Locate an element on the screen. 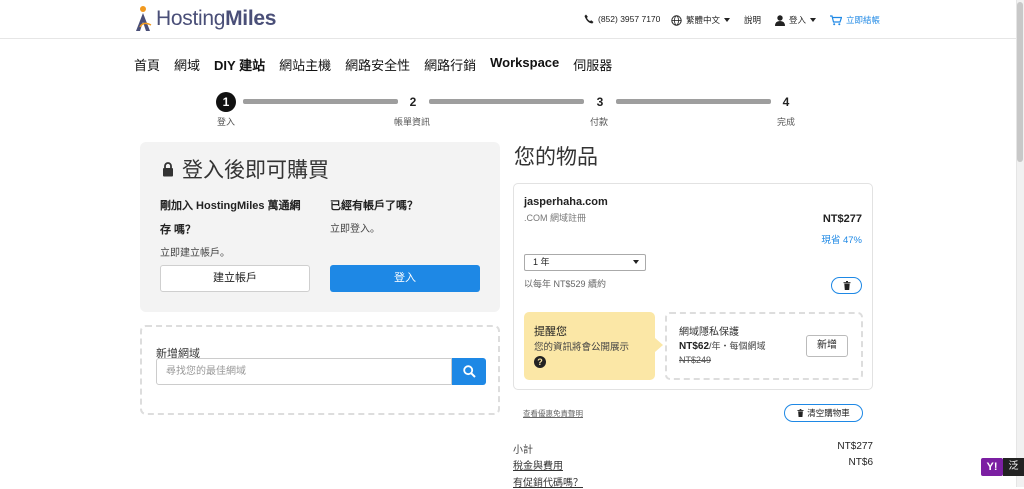  term-value: 1 年 is located at coordinates (541, 262).